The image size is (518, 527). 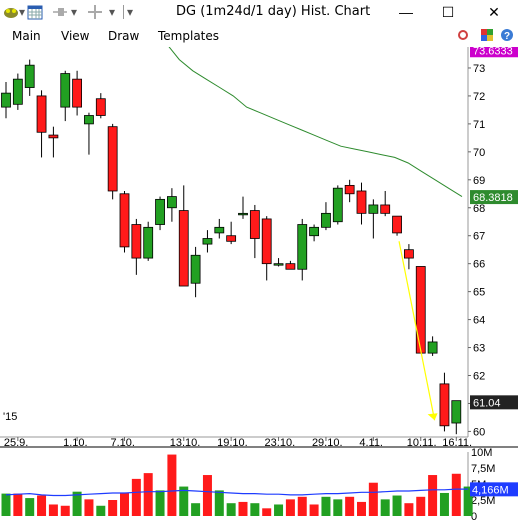 What do you see at coordinates (490, 490) in the screenshot?
I see `volume-avg-label-text: 4,166M` at bounding box center [490, 490].